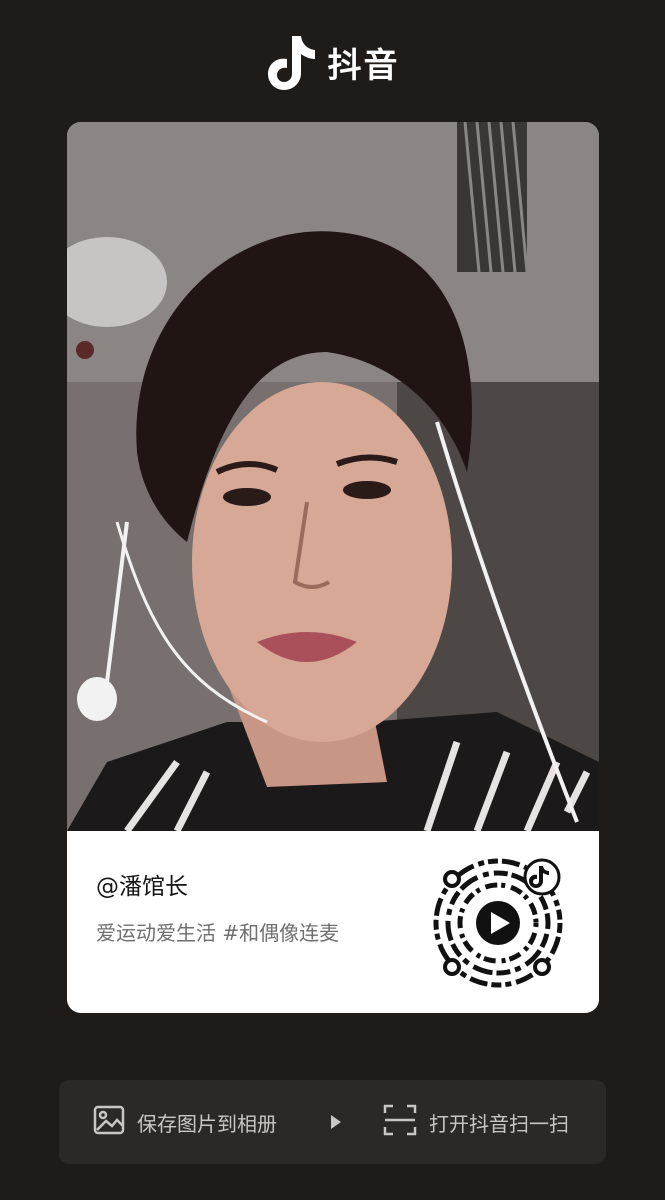 Image resolution: width=665 pixels, height=1200 pixels. I want to click on save-to-album-label: 保存图片到相册, so click(207, 1123).